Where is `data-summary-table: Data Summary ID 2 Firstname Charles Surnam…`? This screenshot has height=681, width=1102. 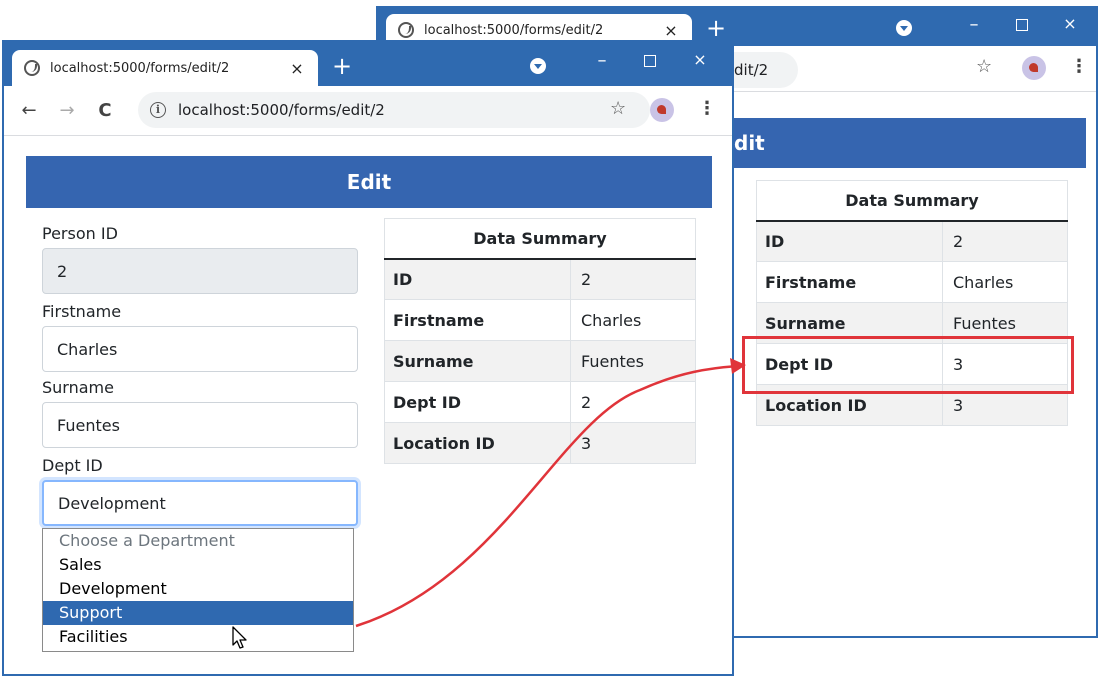
data-summary-table: Data Summary ID 2 Firstname Charles Surnam… is located at coordinates (540, 341).